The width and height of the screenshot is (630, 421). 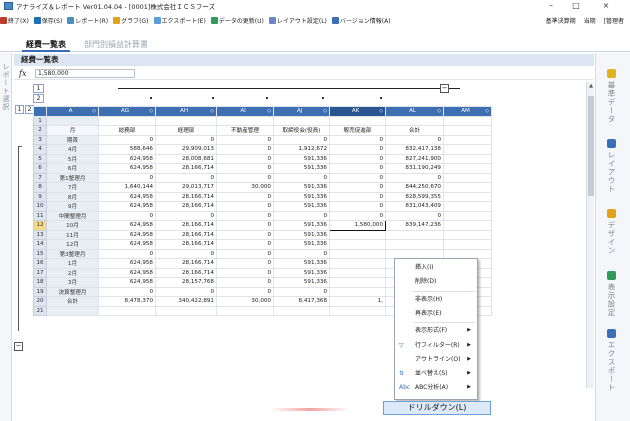 What do you see at coordinates (436, 281) in the screenshot?
I see `context-menu-item: 削除(D)` at bounding box center [436, 281].